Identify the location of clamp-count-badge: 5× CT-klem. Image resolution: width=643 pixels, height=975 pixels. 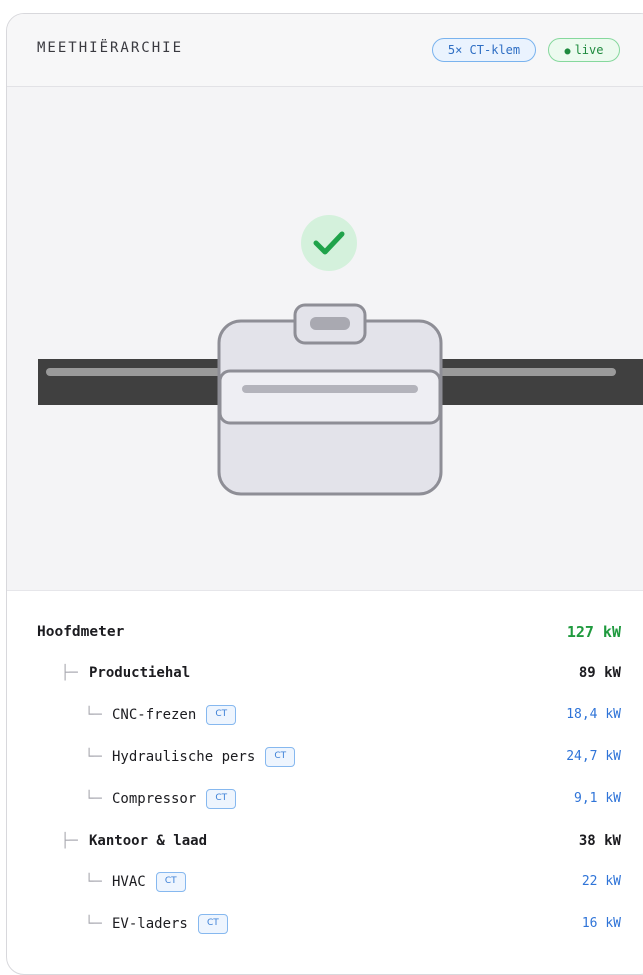
(484, 50).